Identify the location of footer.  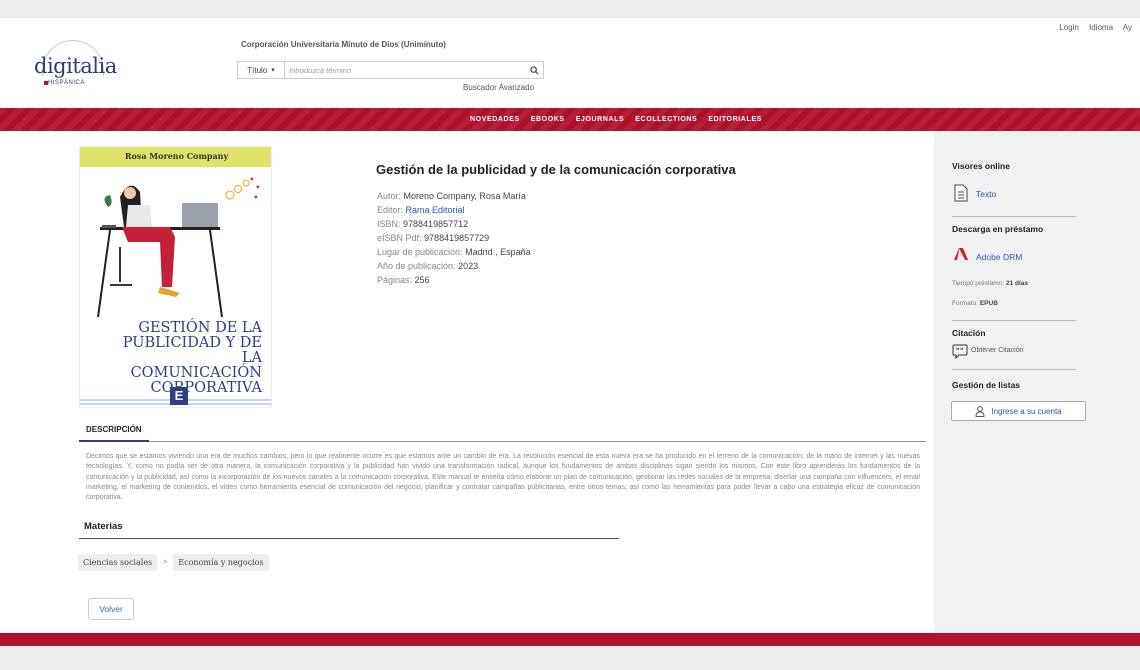
(570, 658).